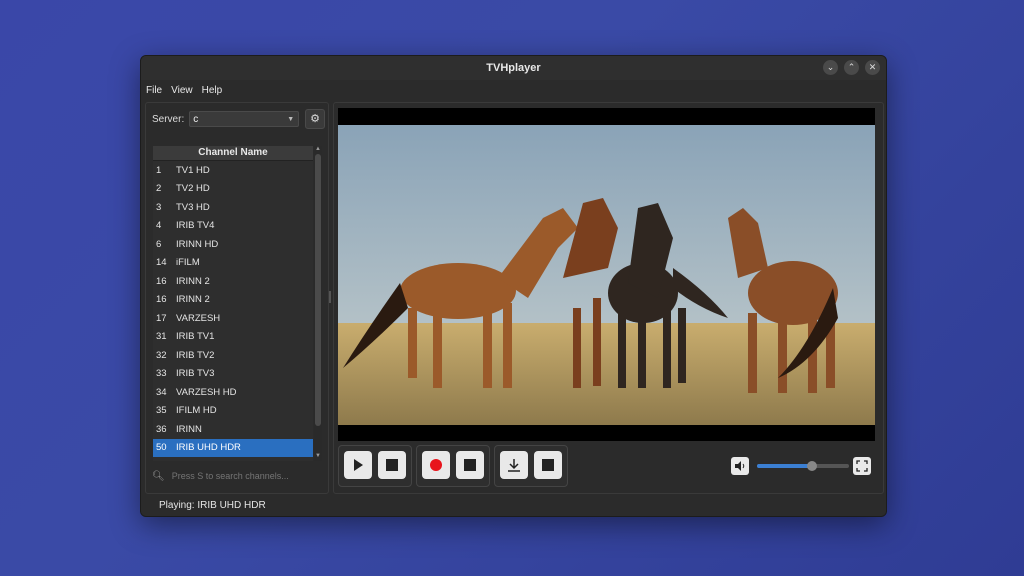  I want to click on search-icon: 🔍︎, so click(158, 476).